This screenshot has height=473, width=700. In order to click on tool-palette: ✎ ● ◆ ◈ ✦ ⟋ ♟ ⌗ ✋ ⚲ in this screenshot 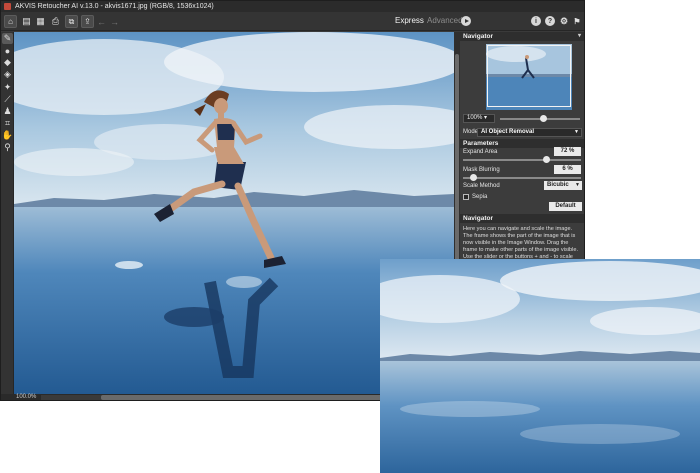, I will do `click(7, 213)`.